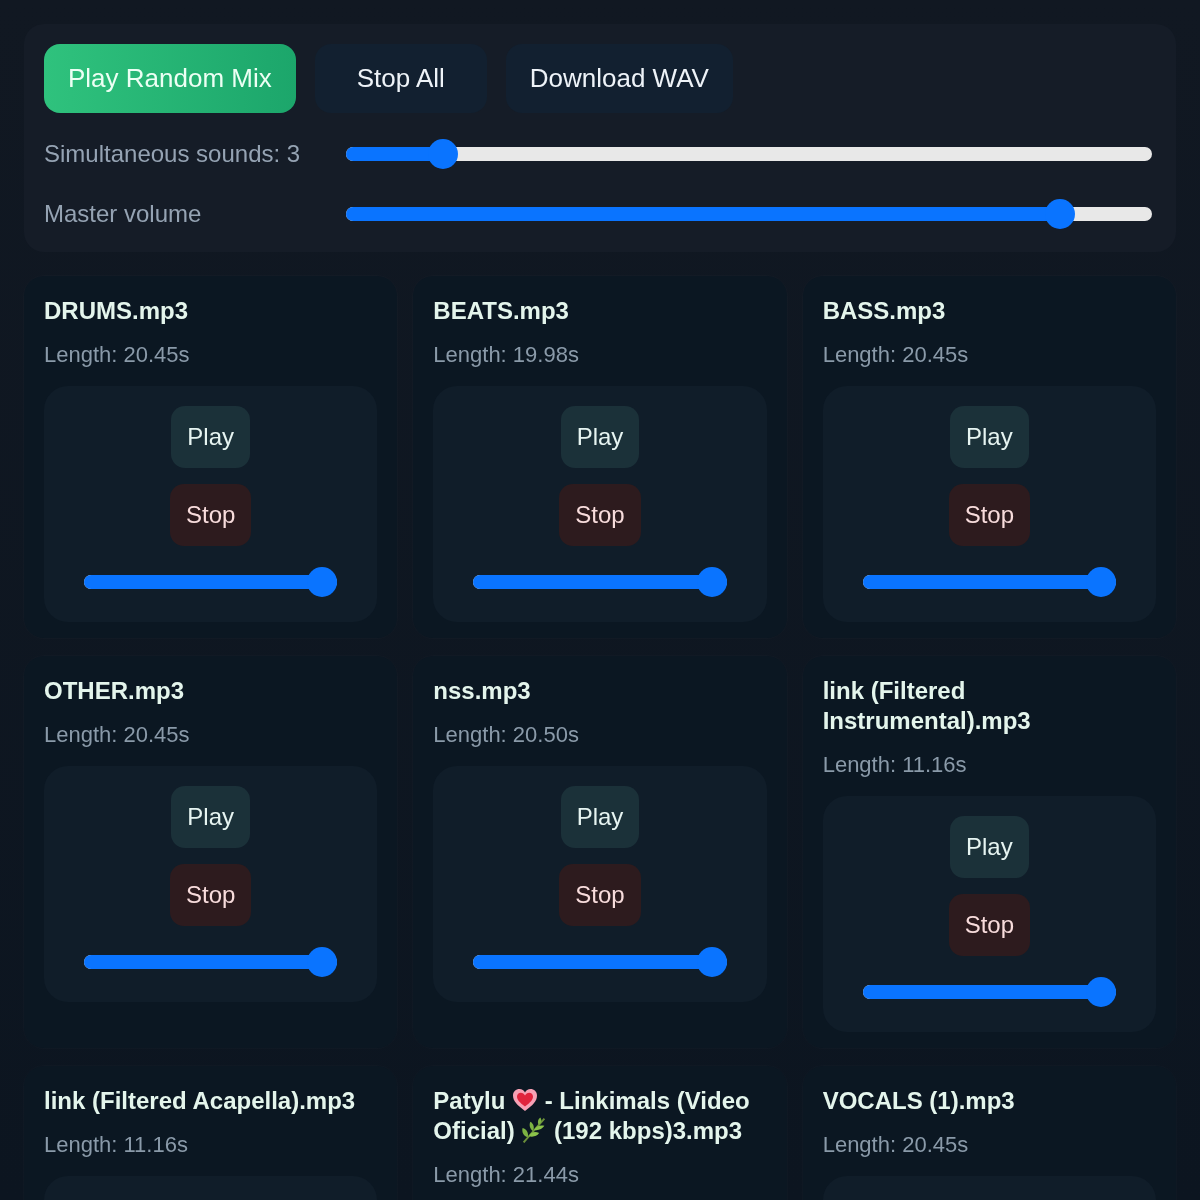 This screenshot has width=1200, height=1200. I want to click on track-title: nss.mp3, so click(482, 691).